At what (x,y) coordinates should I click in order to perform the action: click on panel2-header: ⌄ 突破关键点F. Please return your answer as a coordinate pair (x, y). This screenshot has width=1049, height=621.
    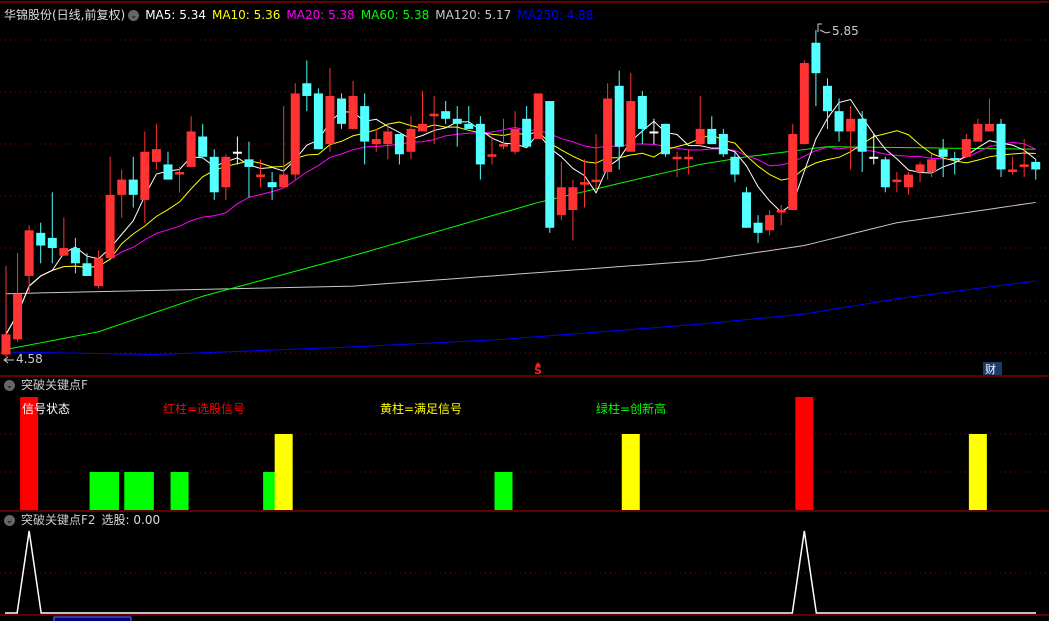
    Looking at the image, I should click on (49, 385).